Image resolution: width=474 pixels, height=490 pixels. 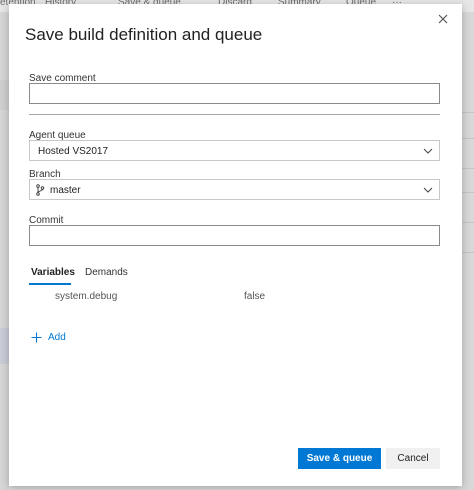 I want to click on branch-select: master, so click(x=234, y=189).